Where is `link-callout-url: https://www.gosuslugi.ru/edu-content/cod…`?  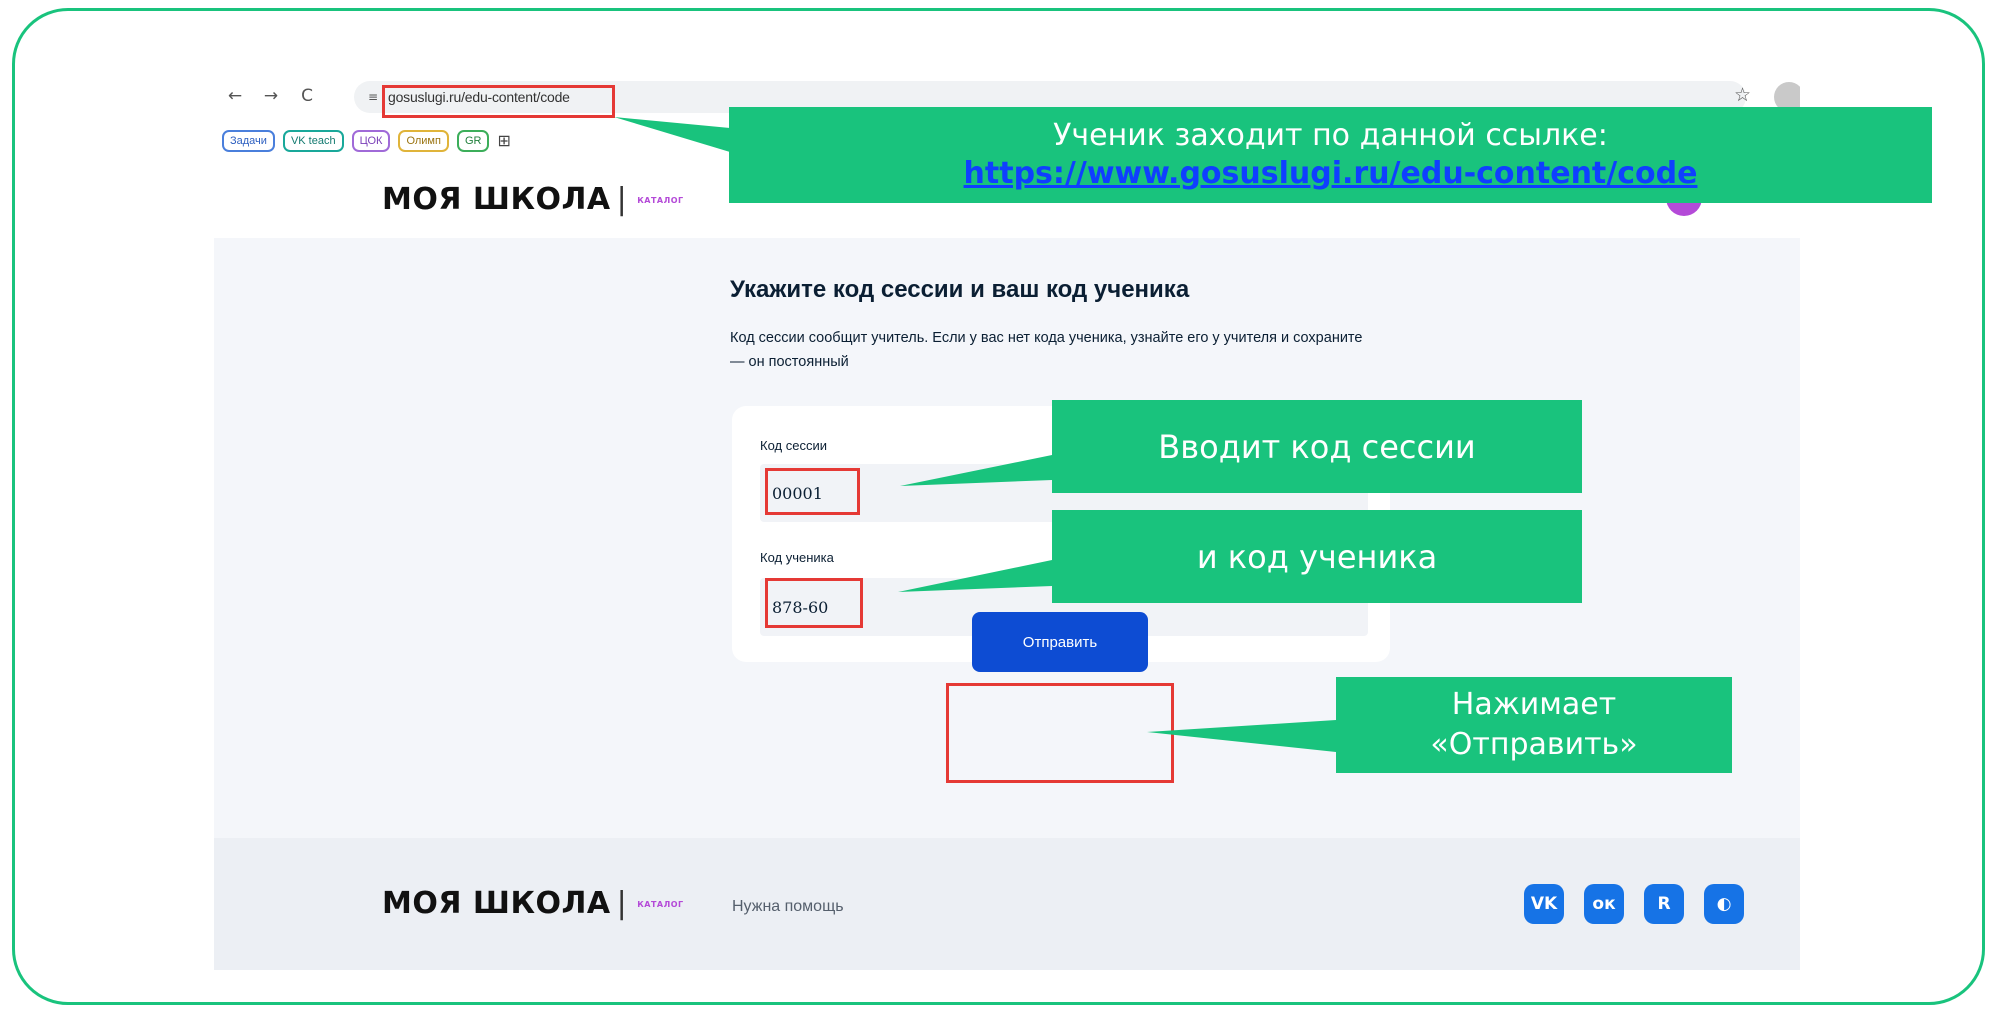
link-callout-url: https://www.gosuslugi.ru/edu-content/cod… is located at coordinates (1331, 174).